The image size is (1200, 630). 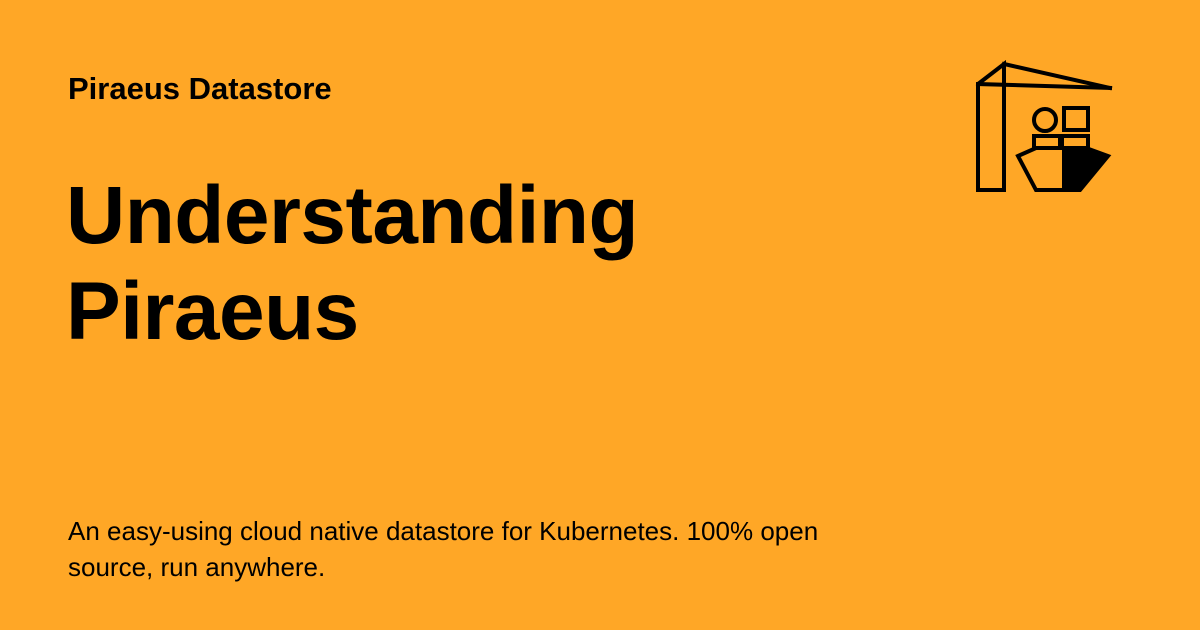 I want to click on piraeus-crane-ship-icon, so click(x=1044, y=126).